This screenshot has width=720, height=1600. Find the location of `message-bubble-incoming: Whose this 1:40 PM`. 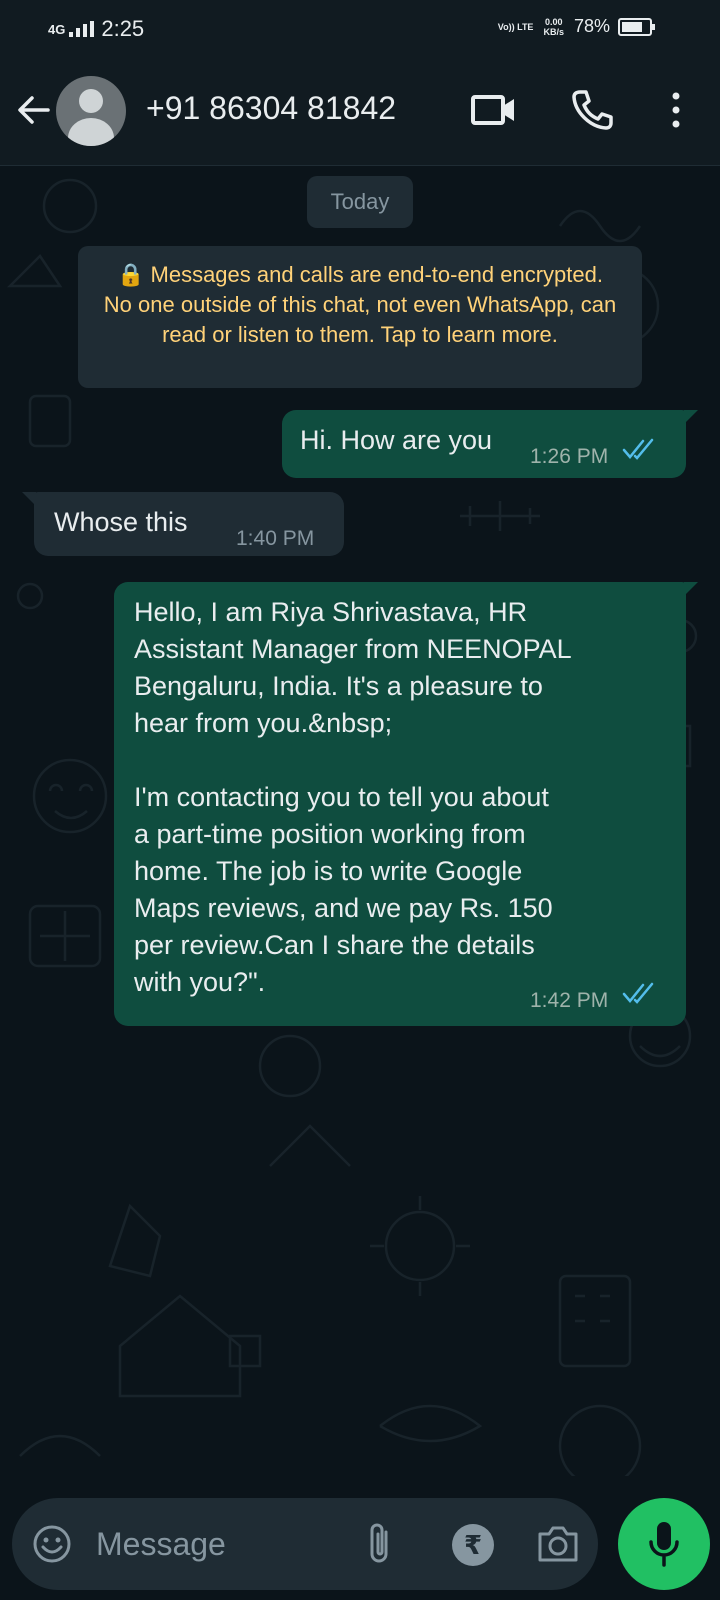

message-bubble-incoming: Whose this 1:40 PM is located at coordinates (183, 524).